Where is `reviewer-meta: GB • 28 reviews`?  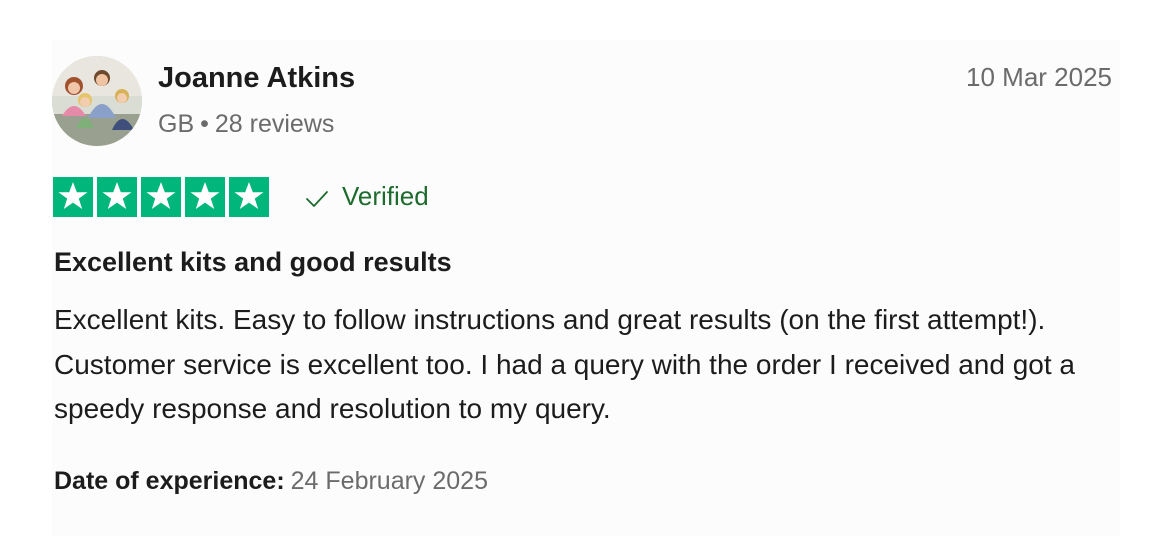
reviewer-meta: GB • 28 reviews is located at coordinates (246, 124).